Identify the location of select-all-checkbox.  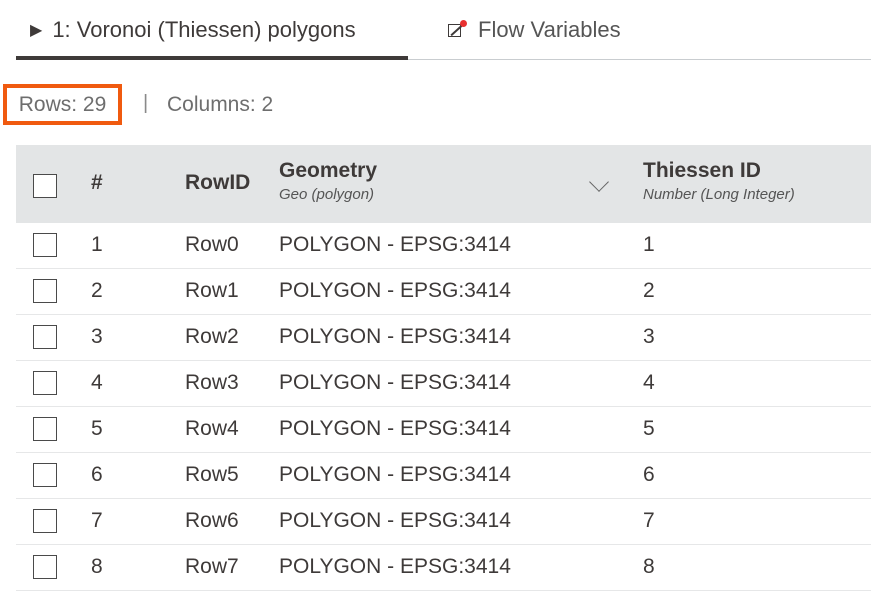
(45, 186).